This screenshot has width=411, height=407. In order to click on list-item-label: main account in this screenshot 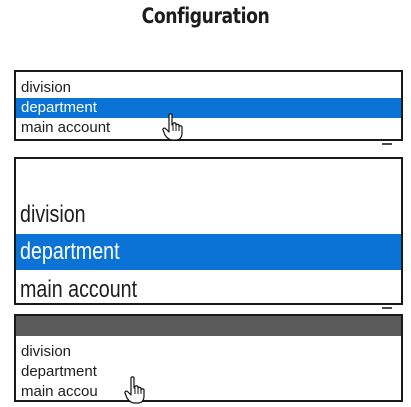, I will do `click(79, 289)`.